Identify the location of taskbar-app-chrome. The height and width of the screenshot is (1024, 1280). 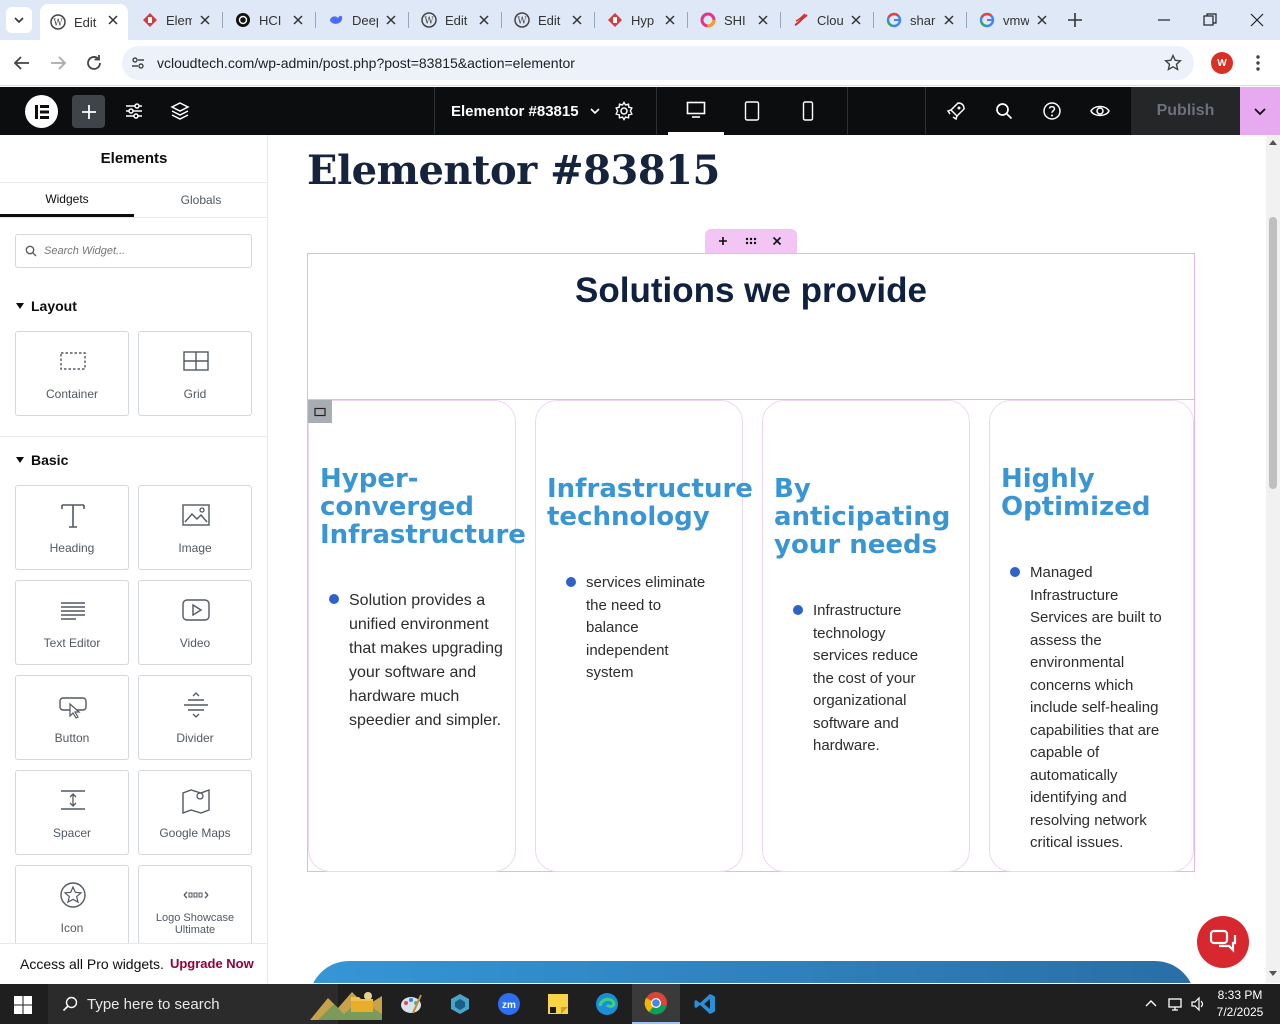
(656, 1004).